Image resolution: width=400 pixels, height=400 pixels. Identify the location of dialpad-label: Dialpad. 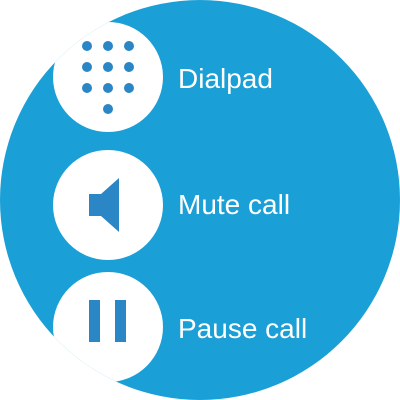
(225, 78).